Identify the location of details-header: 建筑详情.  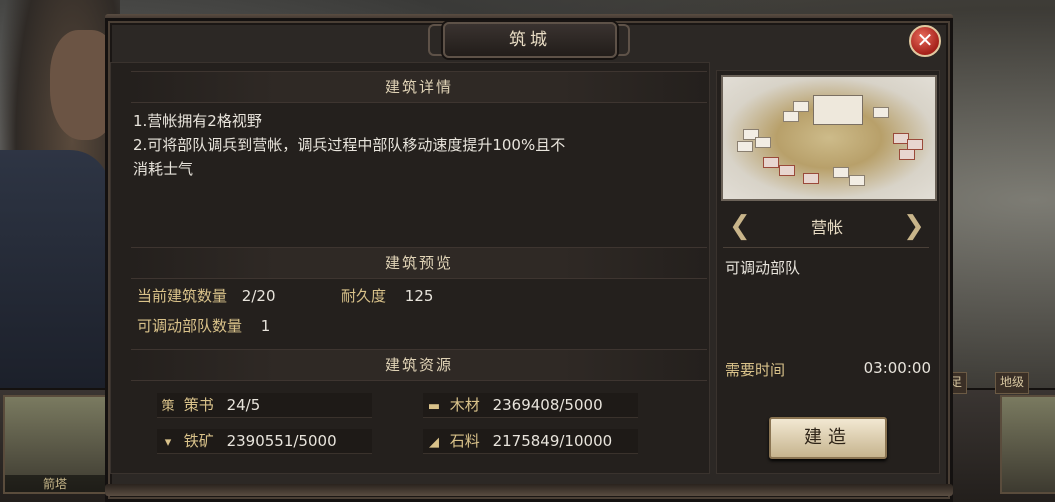
(419, 87).